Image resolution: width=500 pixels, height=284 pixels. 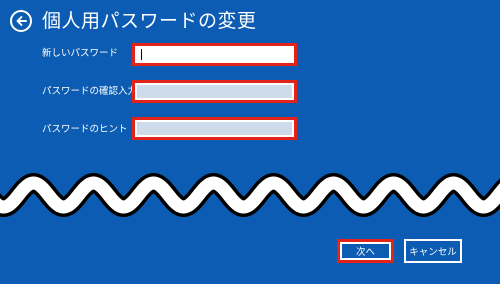 What do you see at coordinates (433, 251) in the screenshot?
I see `cancel-button: キャンセル` at bounding box center [433, 251].